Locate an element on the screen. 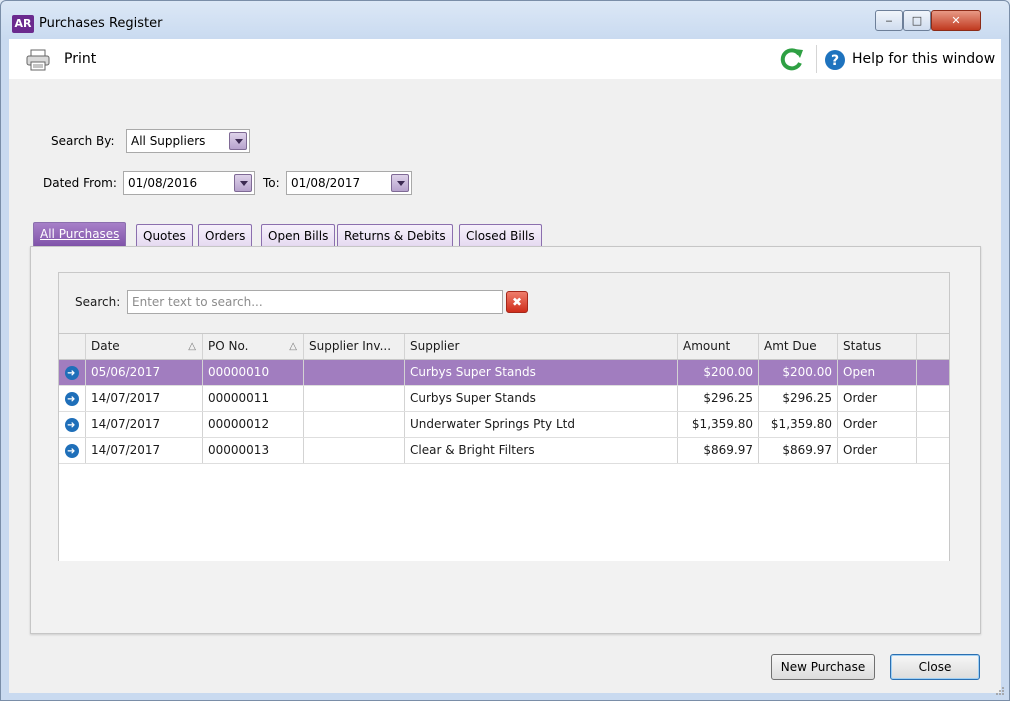 This screenshot has width=1010, height=701. search-by-select: All Suppliers is located at coordinates (188, 141).